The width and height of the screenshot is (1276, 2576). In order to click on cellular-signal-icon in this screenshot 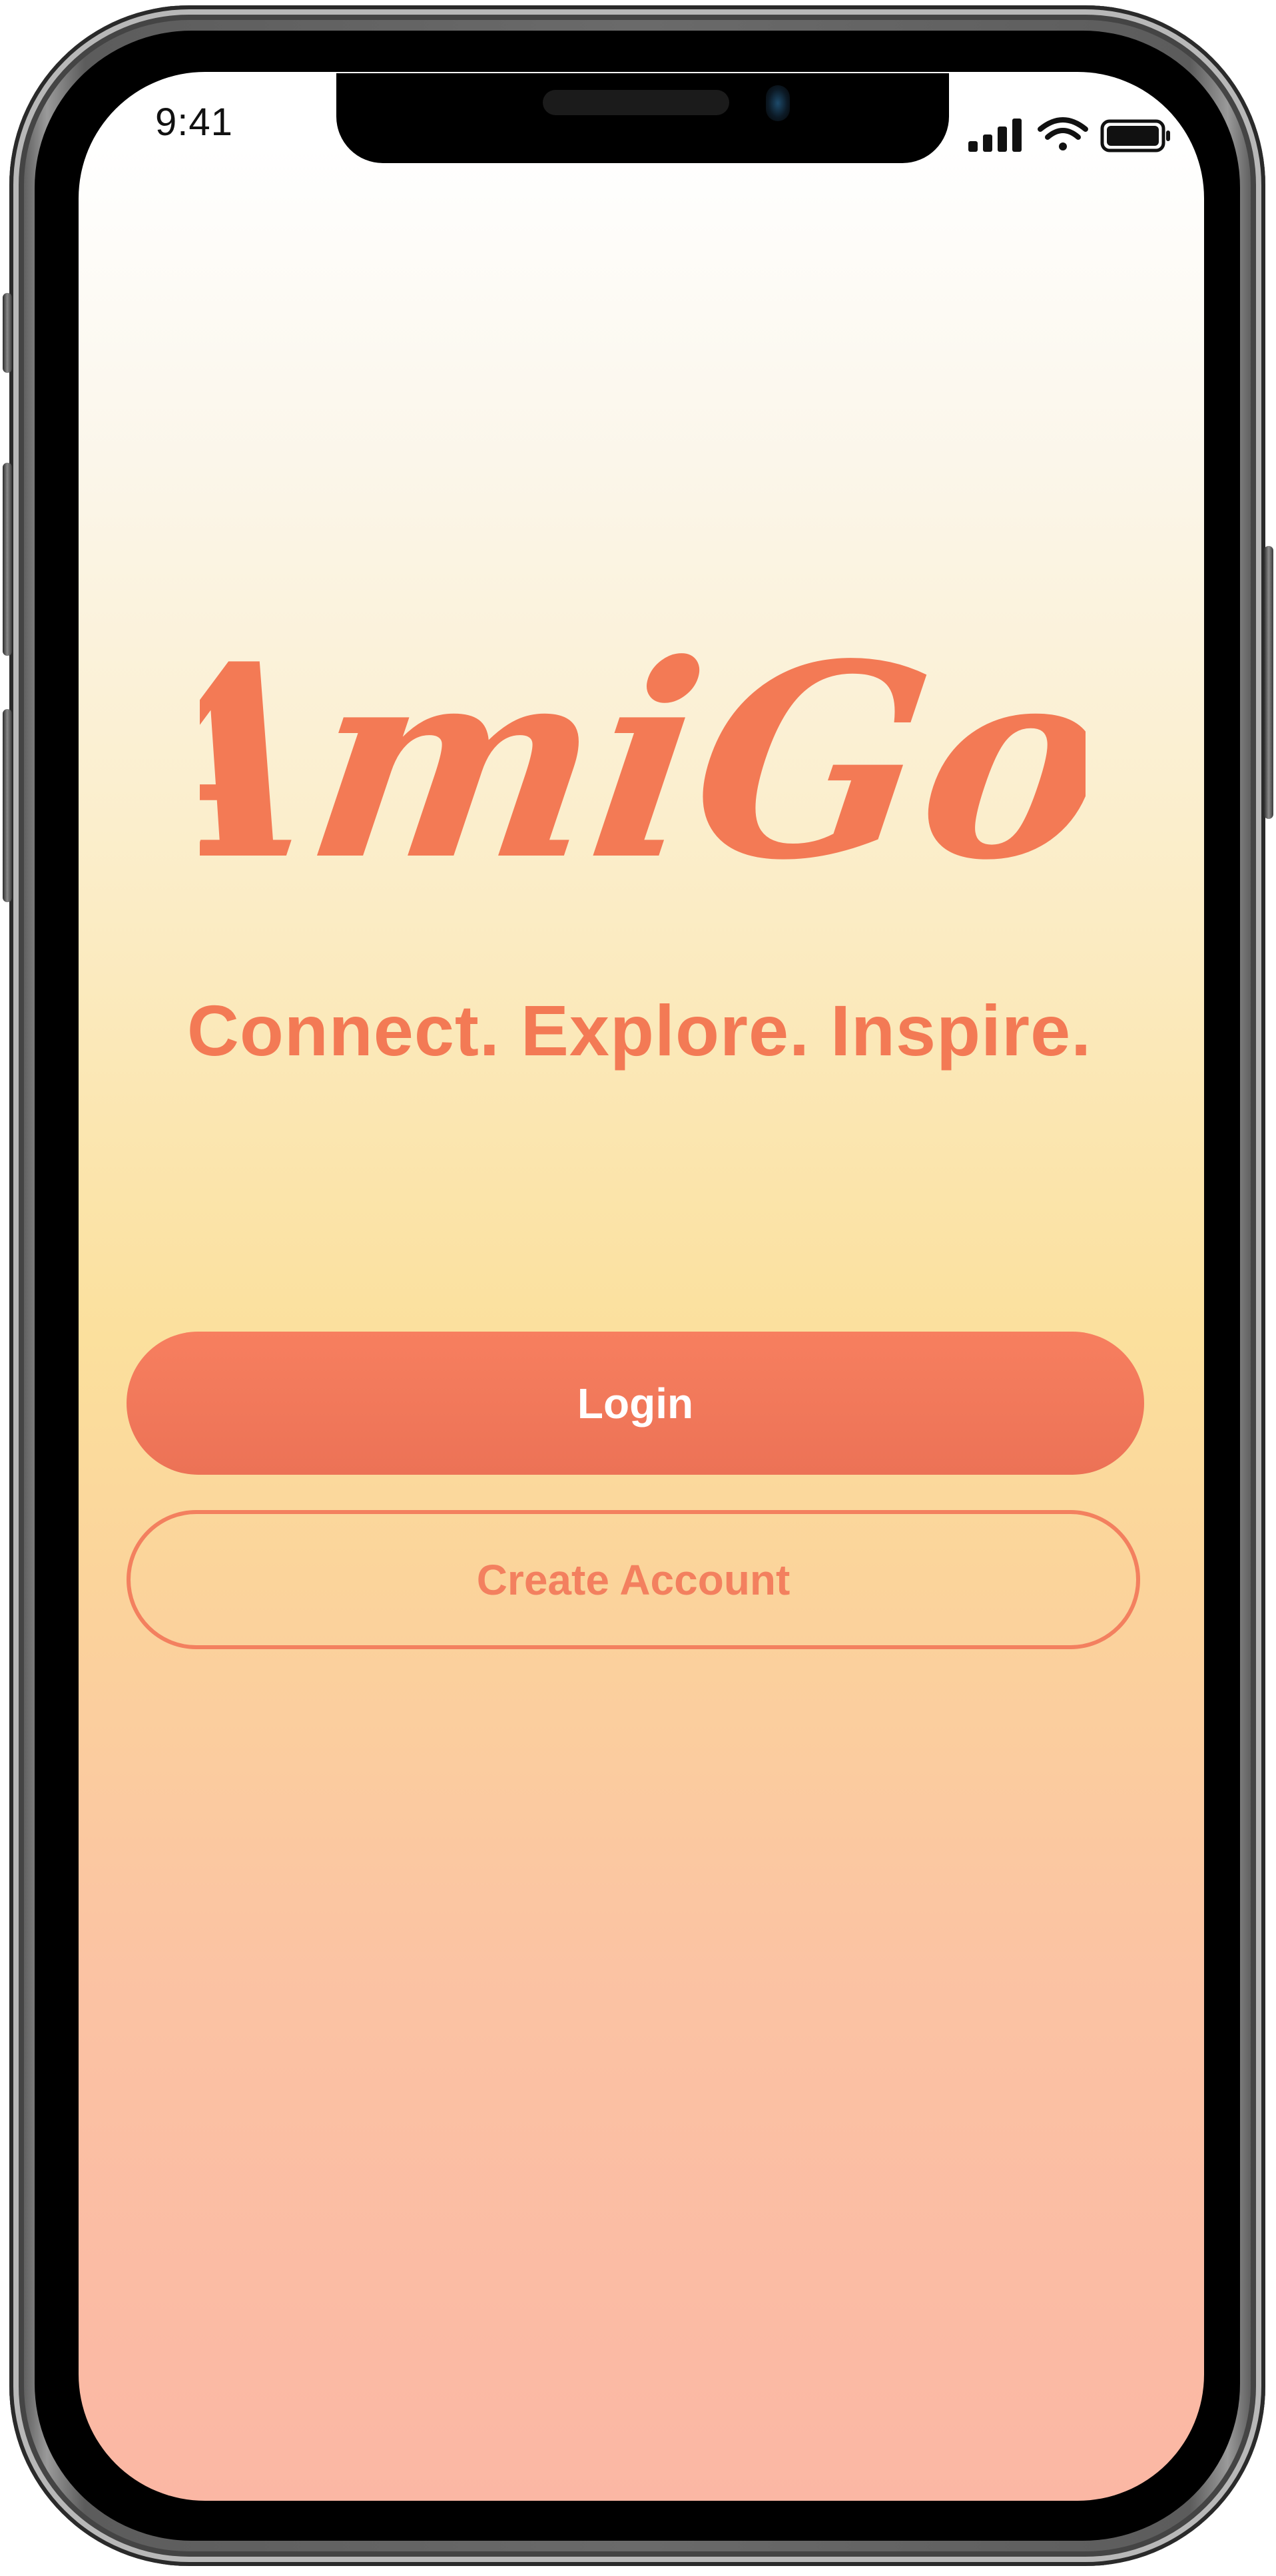, I will do `click(995, 136)`.